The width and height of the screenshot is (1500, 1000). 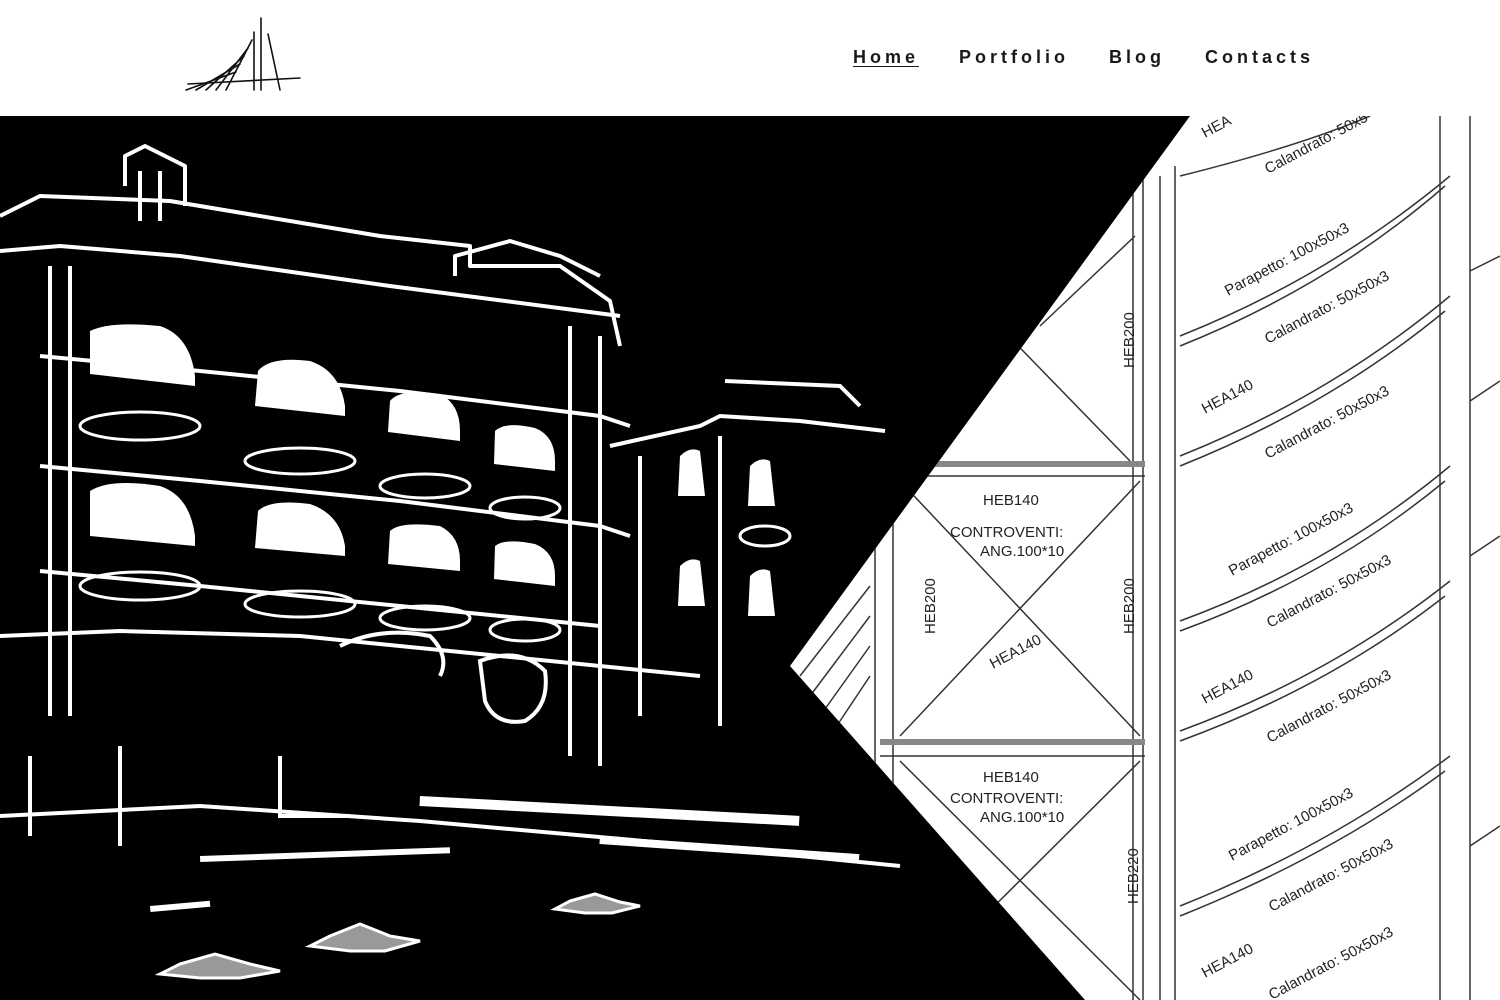 What do you see at coordinates (750, 58) in the screenshot?
I see `site-header: Home Portfolio Blog Contacts` at bounding box center [750, 58].